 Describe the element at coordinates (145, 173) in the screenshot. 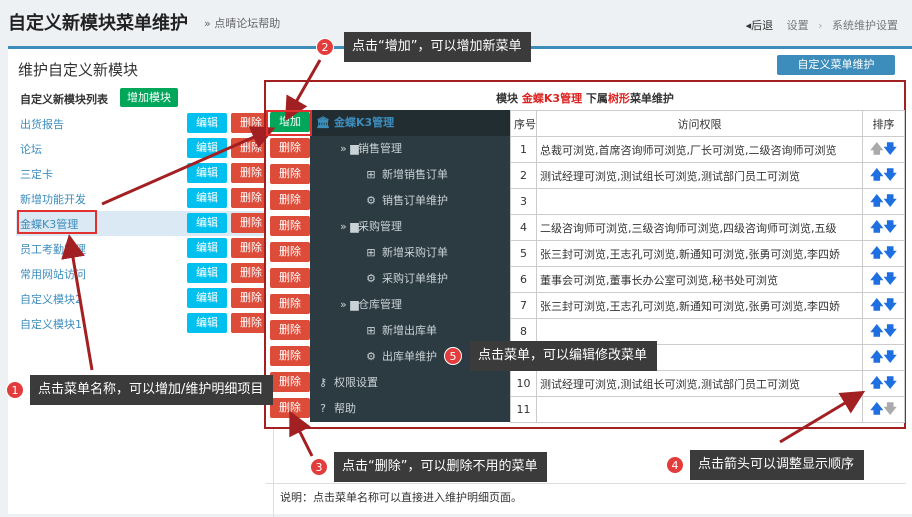

I see `list-item: 三定卡 编辑 删除` at that location.